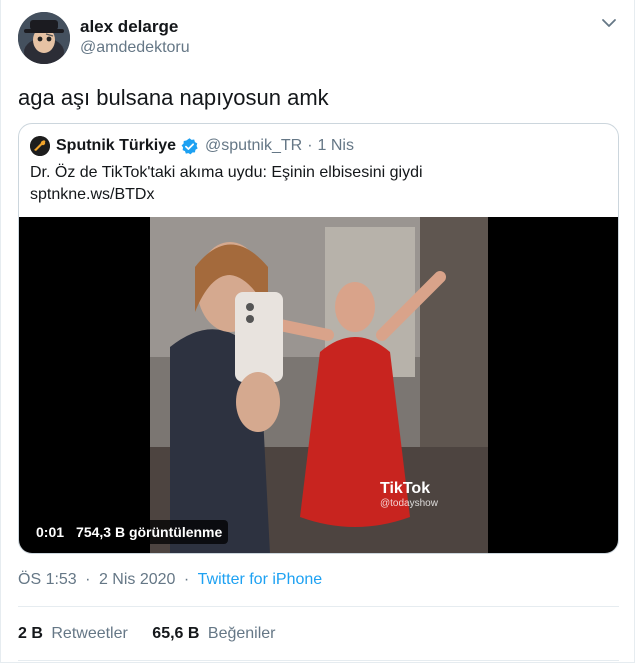  I want to click on author-handle: @amdedektoru, so click(135, 48).